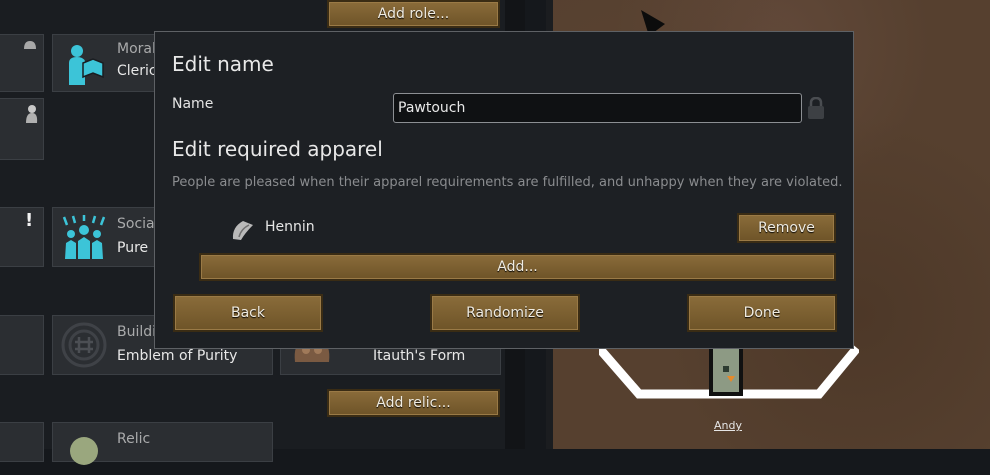  What do you see at coordinates (134, 439) in the screenshot?
I see `precept-category: Relic` at bounding box center [134, 439].